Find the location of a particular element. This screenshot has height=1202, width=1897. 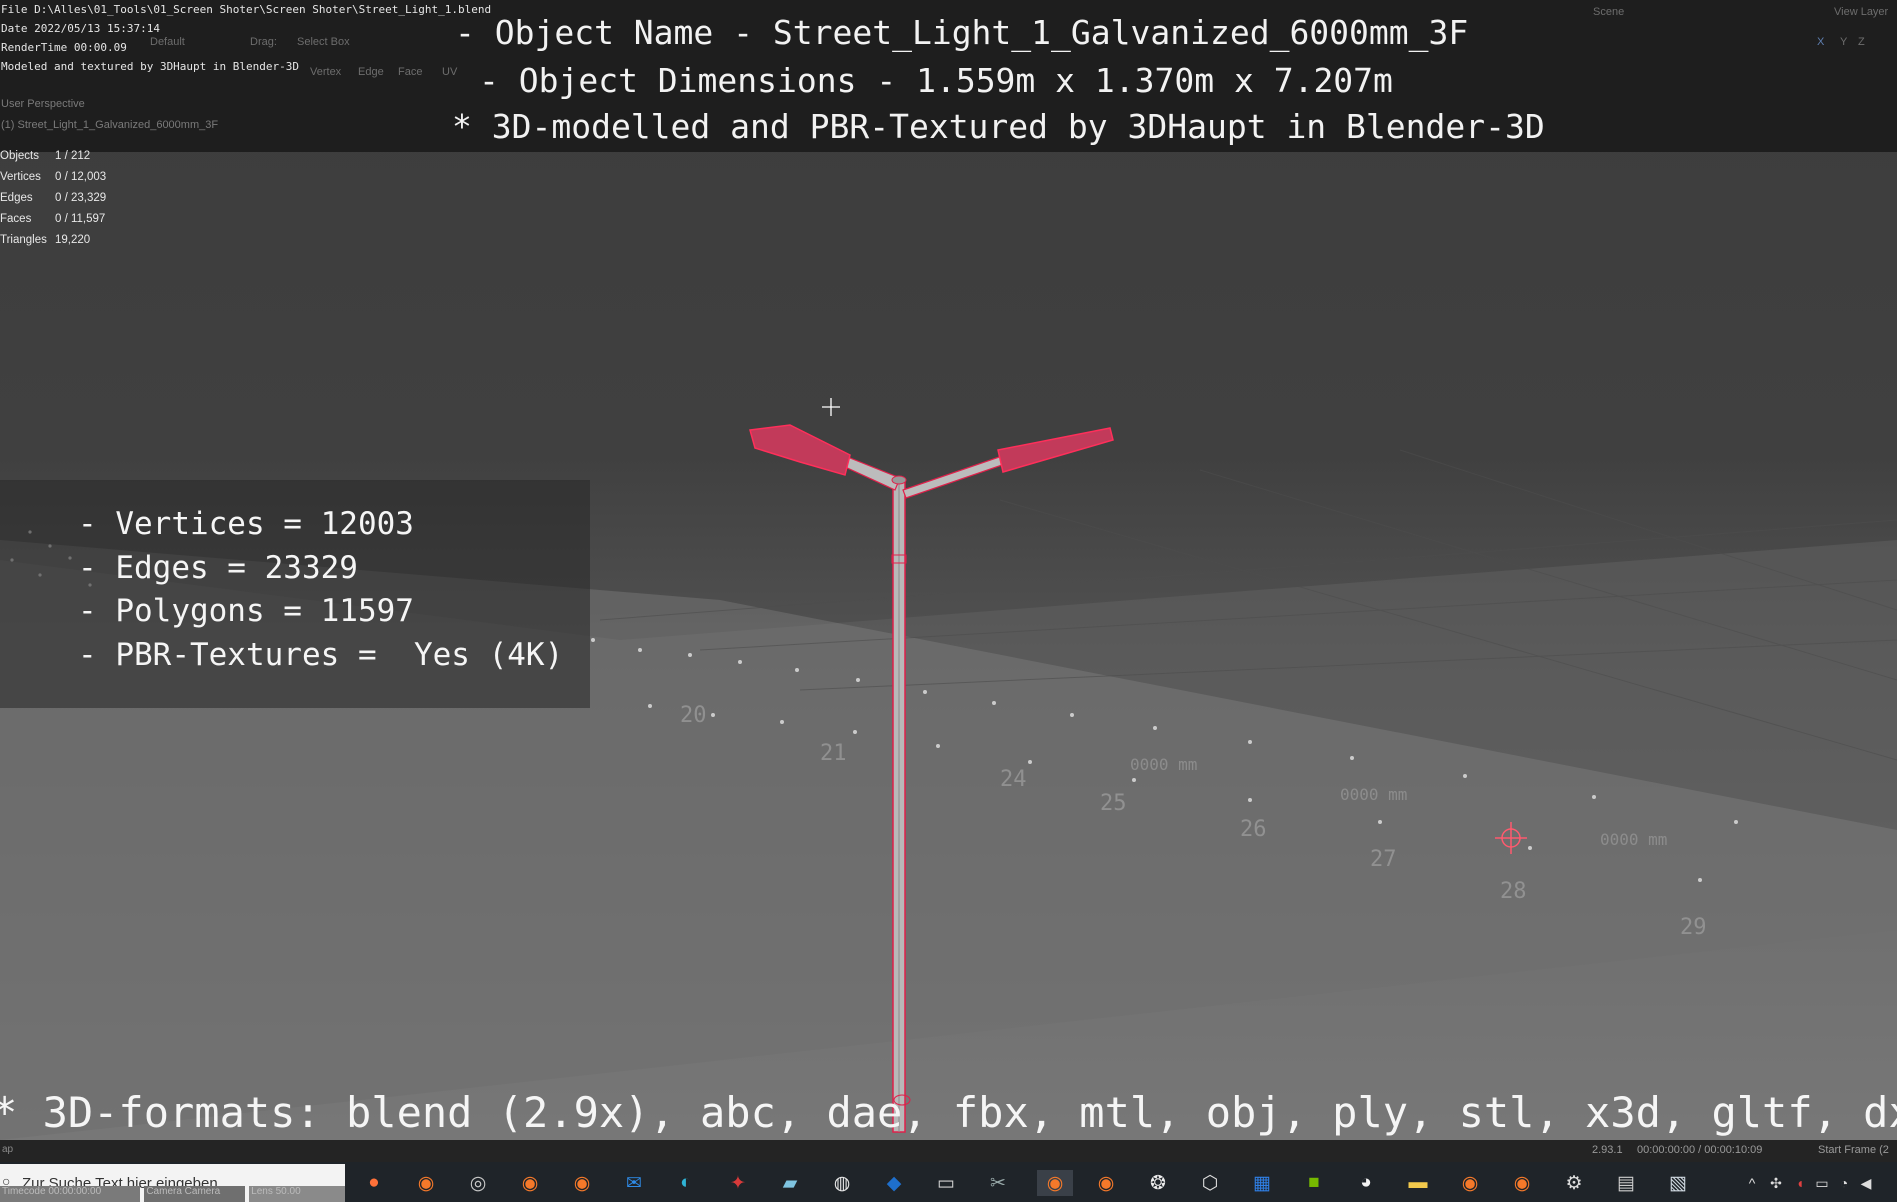

app-red-icon: ✦ is located at coordinates (738, 1183).